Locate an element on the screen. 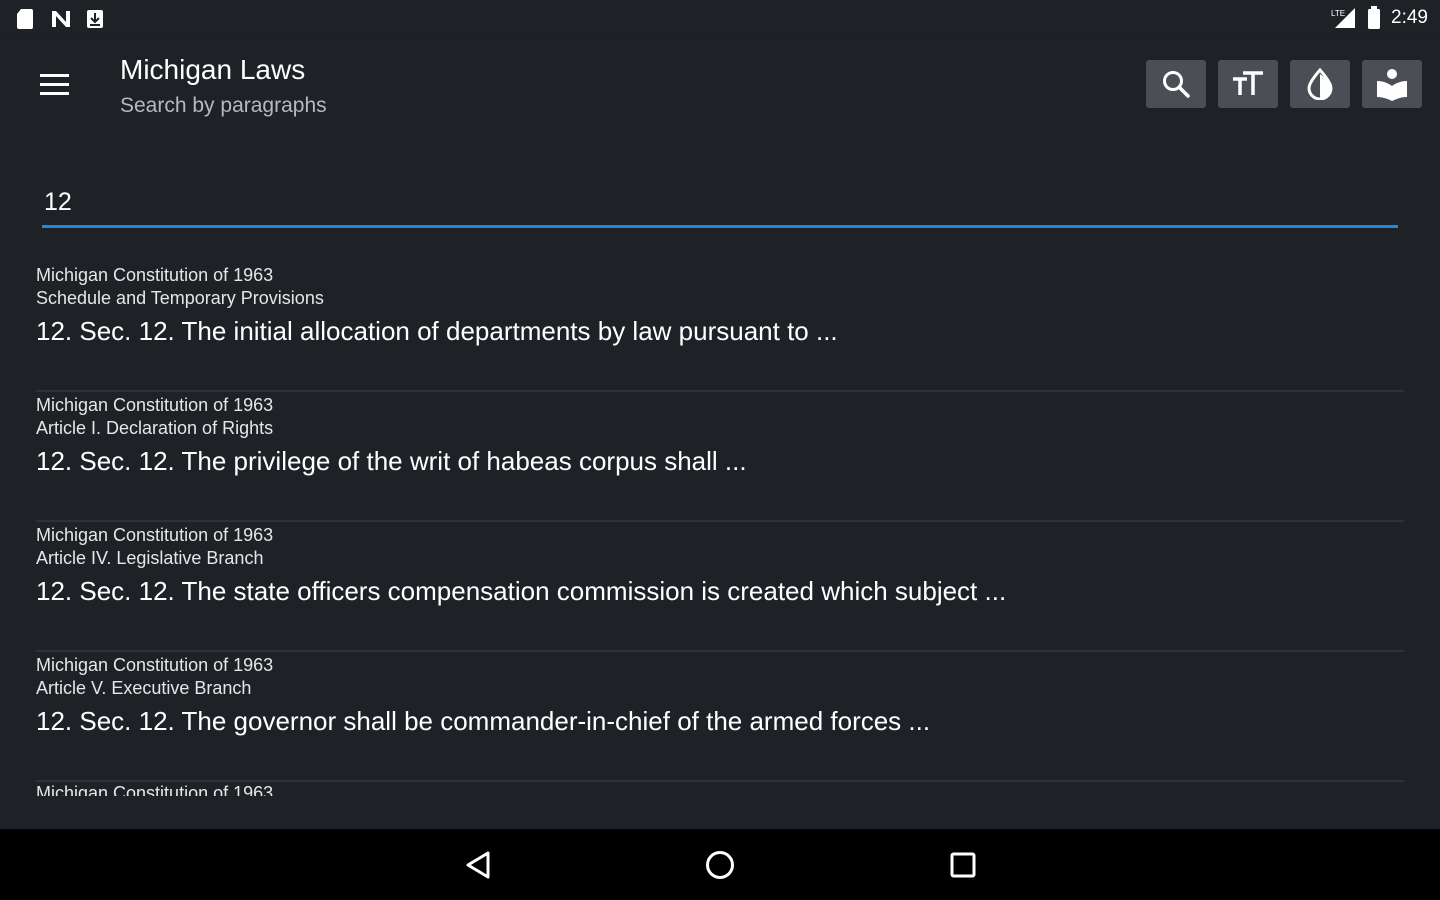  menu-button is located at coordinates (54, 84).